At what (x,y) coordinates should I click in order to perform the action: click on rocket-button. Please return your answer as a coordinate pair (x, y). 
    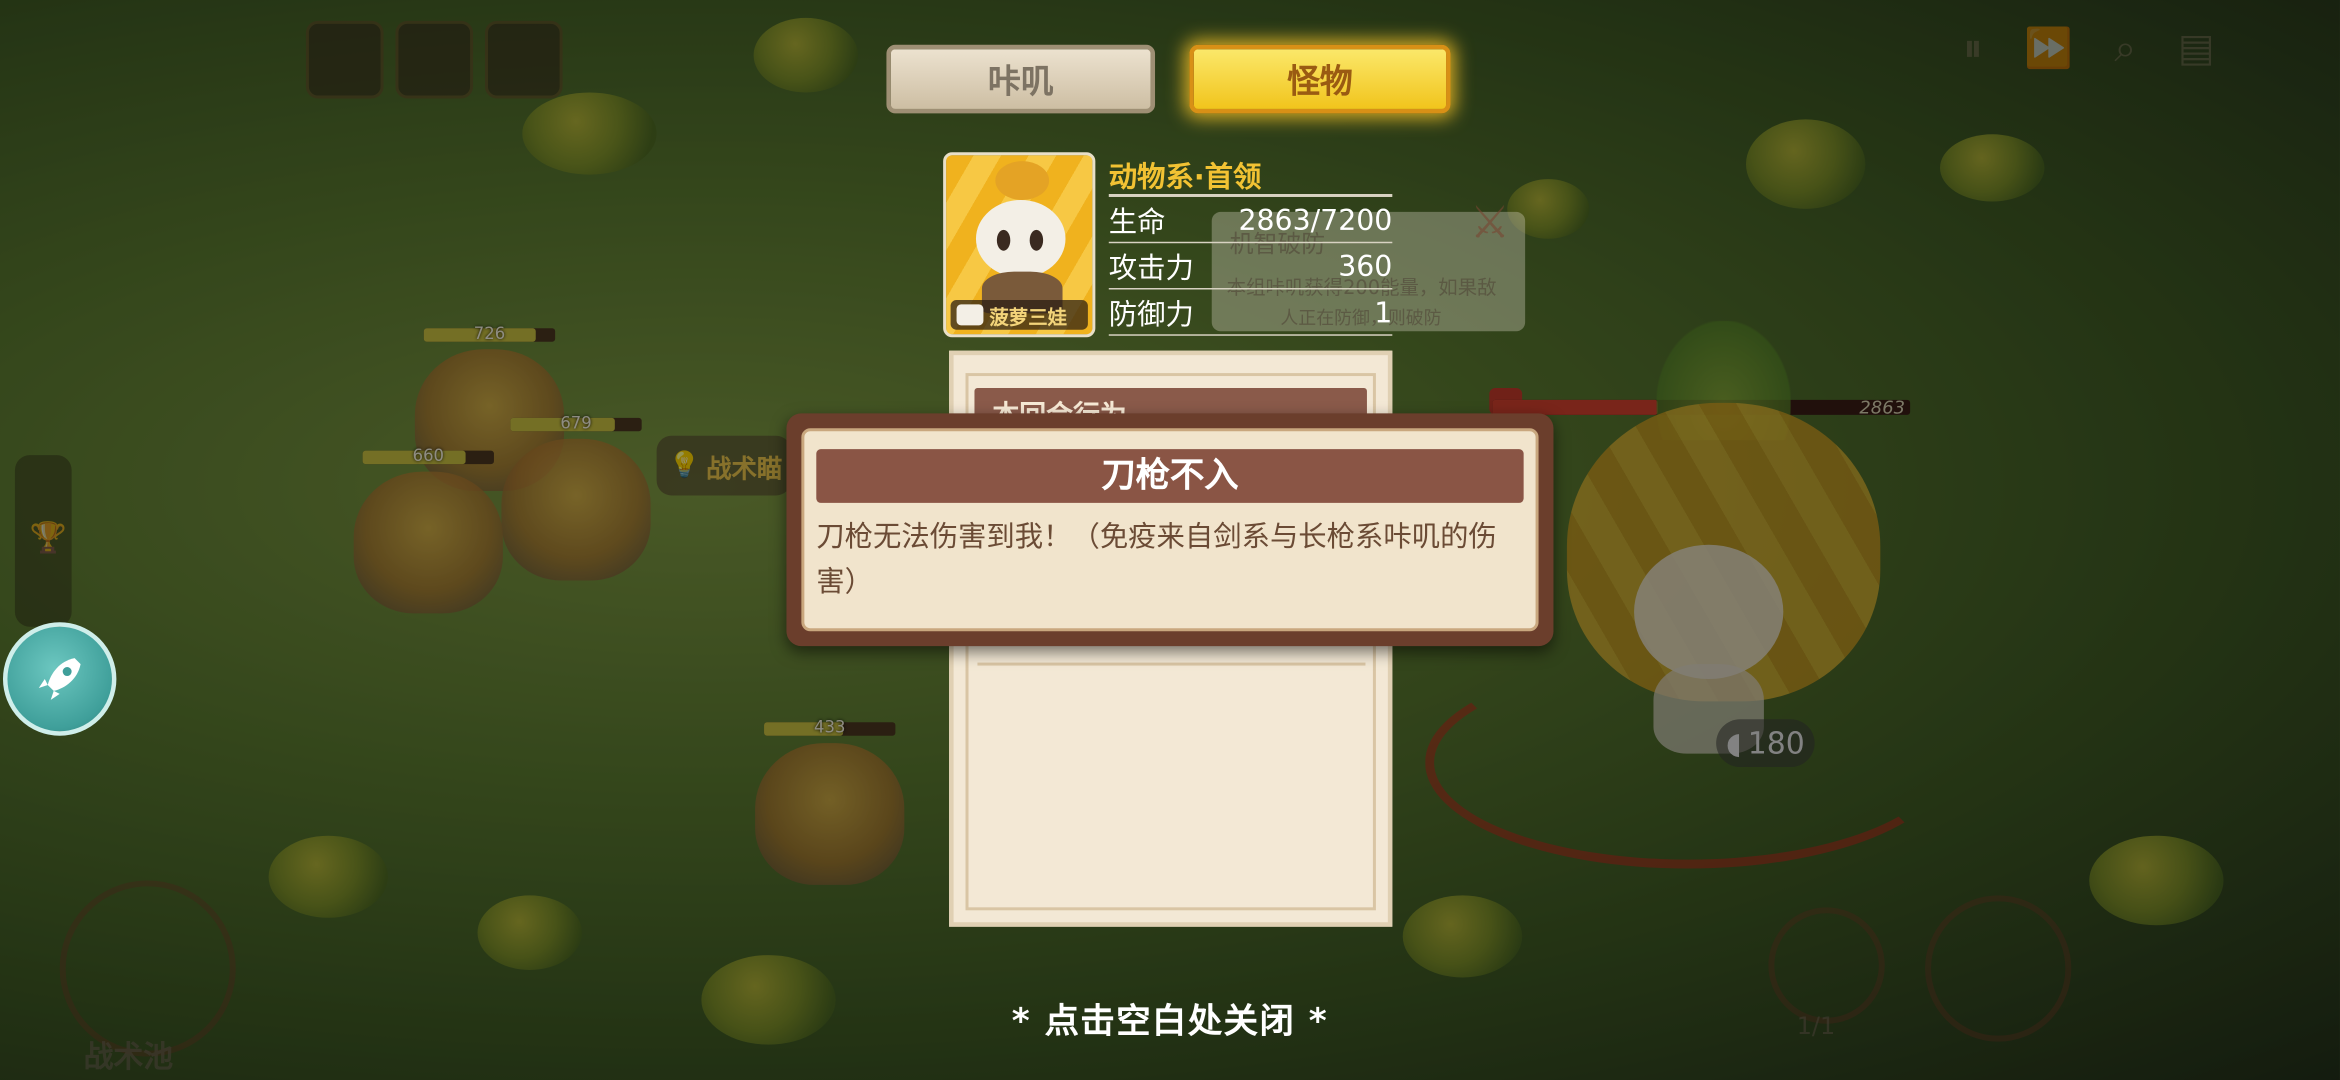
    Looking at the image, I should click on (59, 679).